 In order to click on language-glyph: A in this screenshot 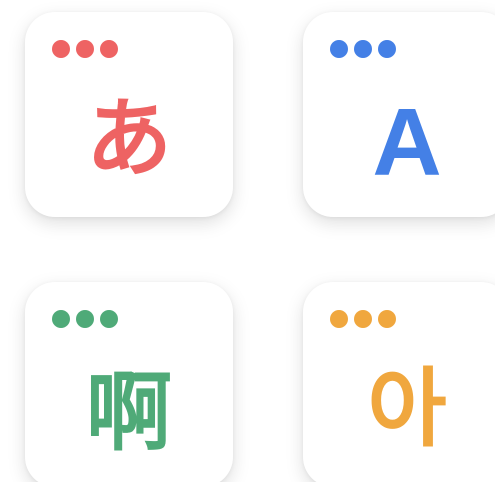, I will do `click(407, 142)`.